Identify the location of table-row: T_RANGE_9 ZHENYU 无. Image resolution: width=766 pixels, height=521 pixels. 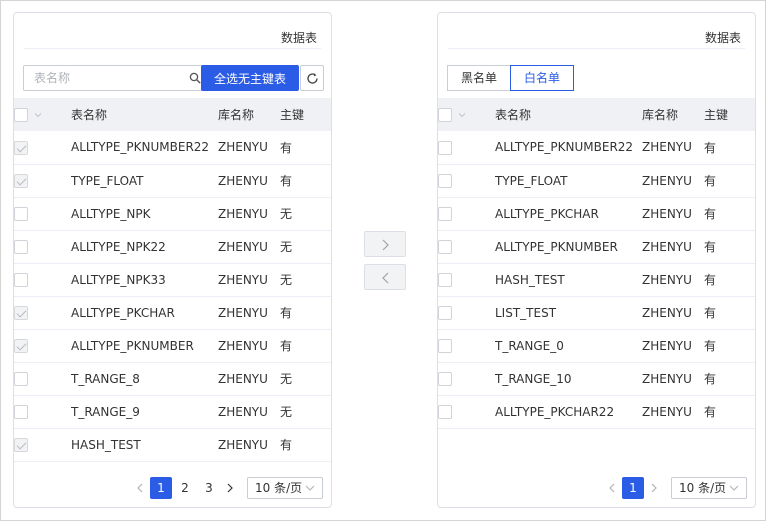
(172, 412).